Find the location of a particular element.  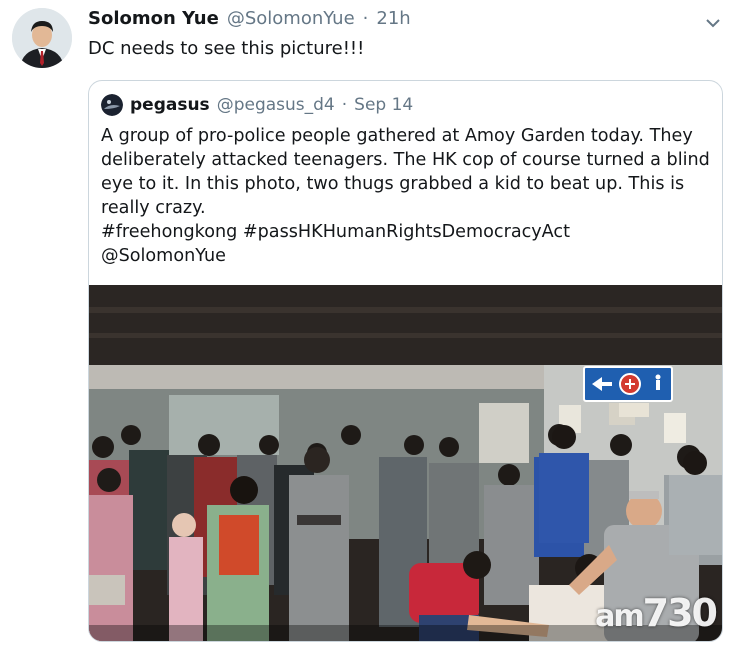

tweet-header: Solomon Yue @SolomonYue · 21h is located at coordinates (249, 21).